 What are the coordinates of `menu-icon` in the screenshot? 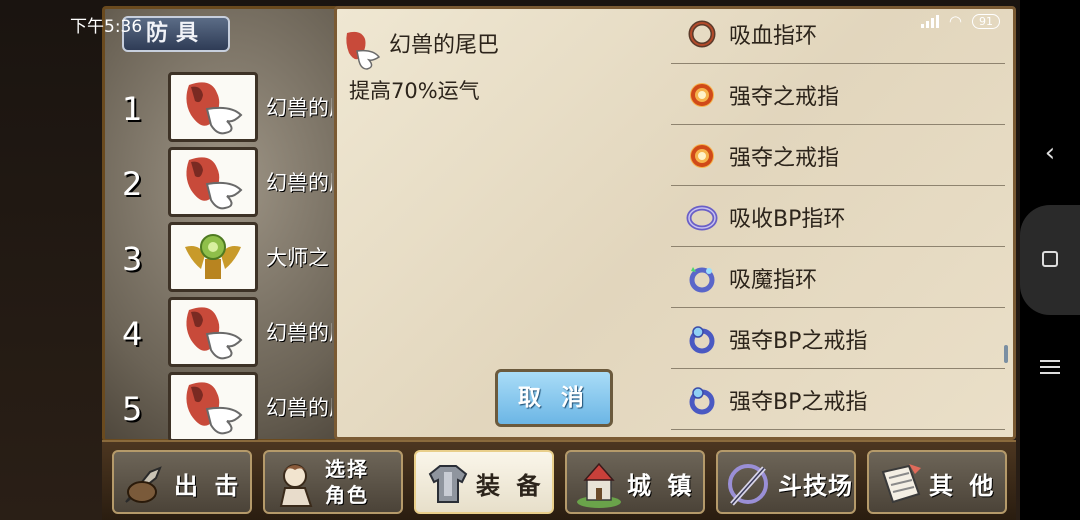 It's located at (1050, 369).